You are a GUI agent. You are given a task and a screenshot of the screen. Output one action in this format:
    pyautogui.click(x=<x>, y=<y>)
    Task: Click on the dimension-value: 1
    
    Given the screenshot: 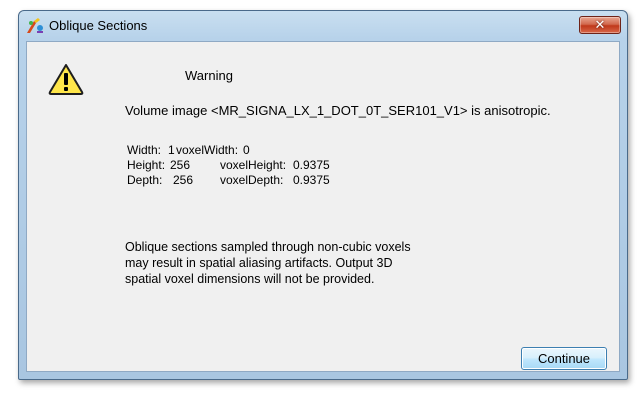 What is the action you would take?
    pyautogui.click(x=171, y=150)
    